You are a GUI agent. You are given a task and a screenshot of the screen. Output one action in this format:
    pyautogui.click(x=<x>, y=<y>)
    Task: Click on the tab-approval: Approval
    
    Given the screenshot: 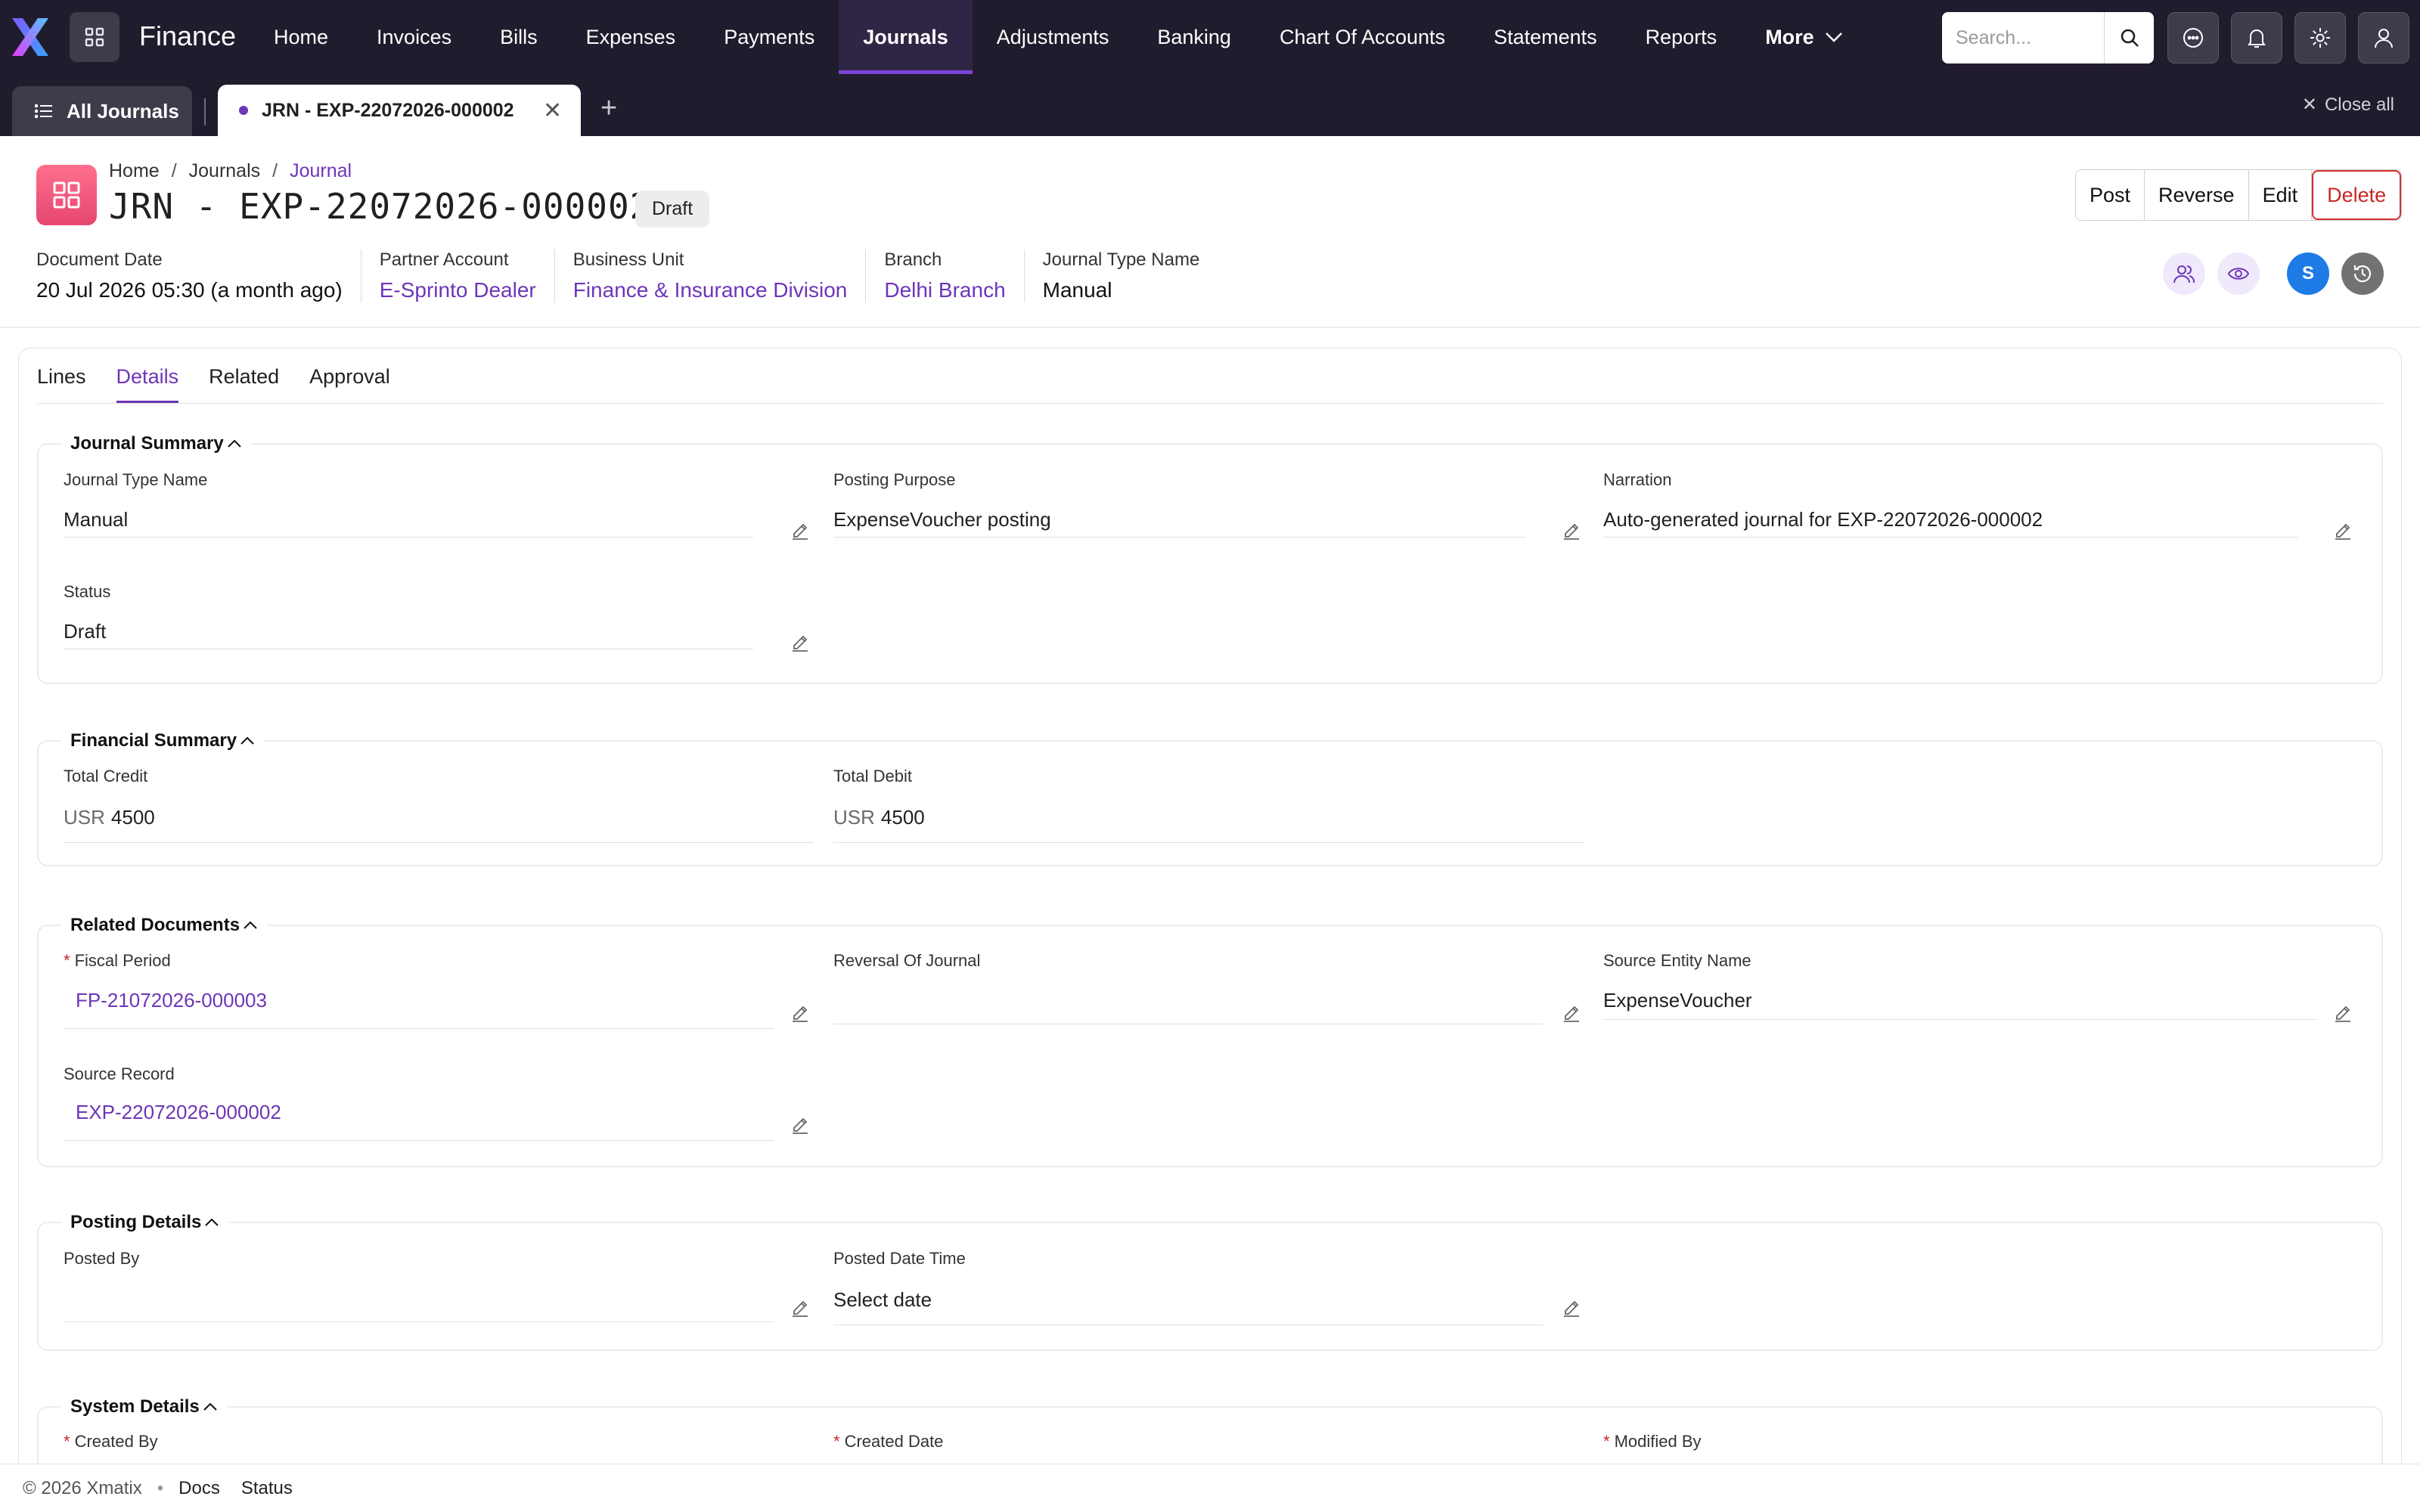 What is the action you would take?
    pyautogui.click(x=349, y=384)
    